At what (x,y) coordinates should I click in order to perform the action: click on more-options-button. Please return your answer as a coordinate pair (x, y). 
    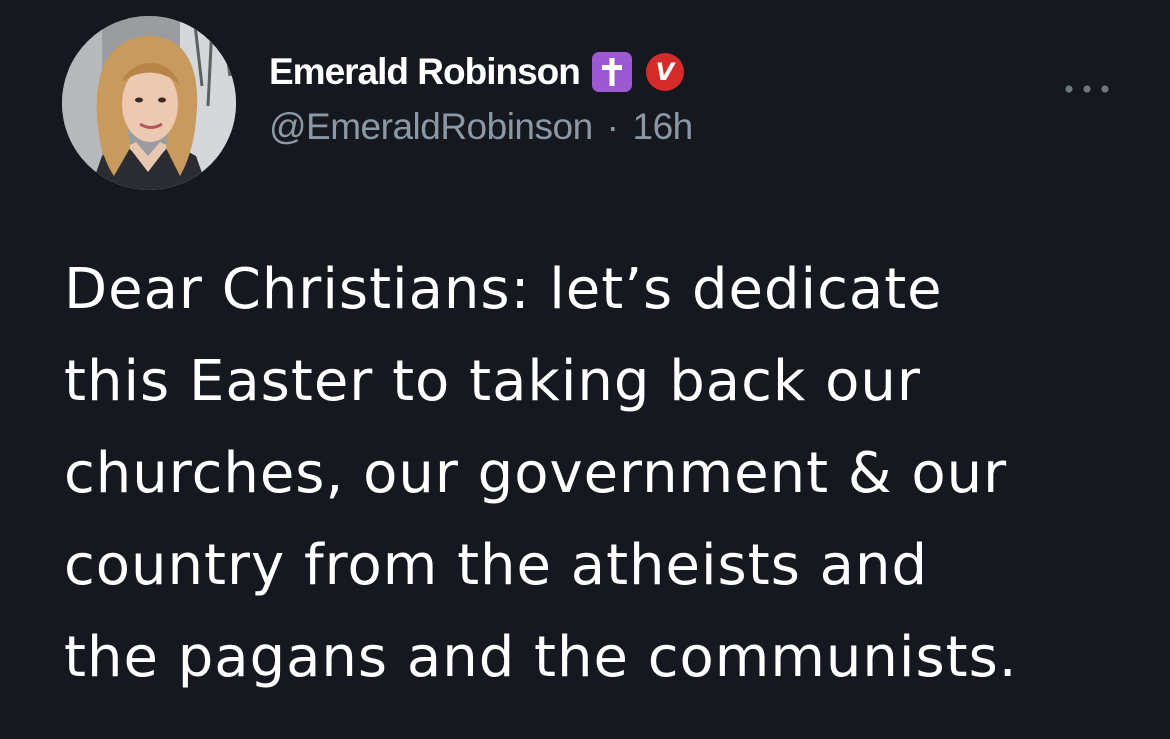
    Looking at the image, I should click on (1087, 89).